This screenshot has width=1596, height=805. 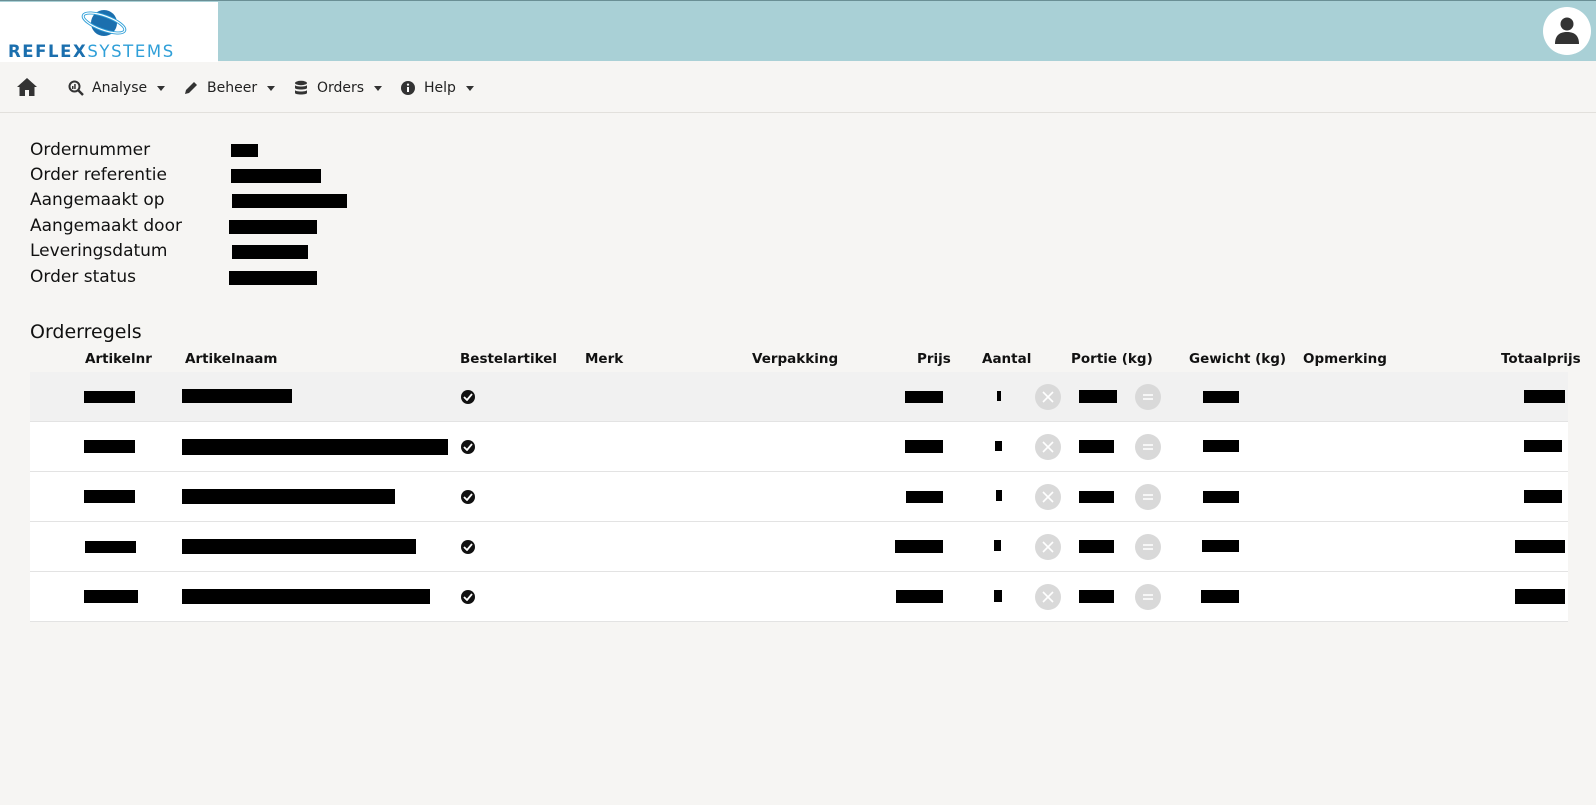 I want to click on orderregels-title: Orderregels, so click(x=86, y=332).